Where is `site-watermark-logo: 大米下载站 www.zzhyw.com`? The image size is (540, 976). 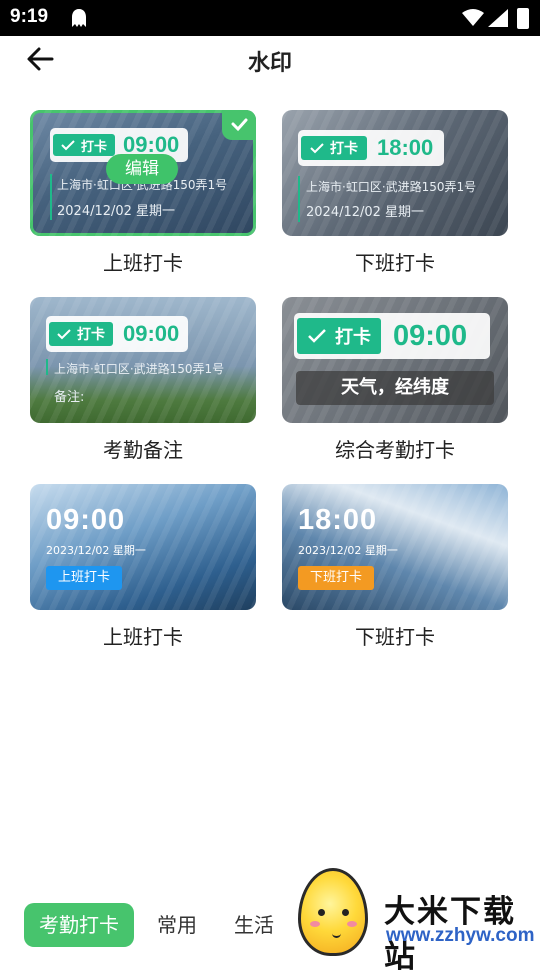 site-watermark-logo: 大米下载站 www.zzhyw.com is located at coordinates (418, 919).